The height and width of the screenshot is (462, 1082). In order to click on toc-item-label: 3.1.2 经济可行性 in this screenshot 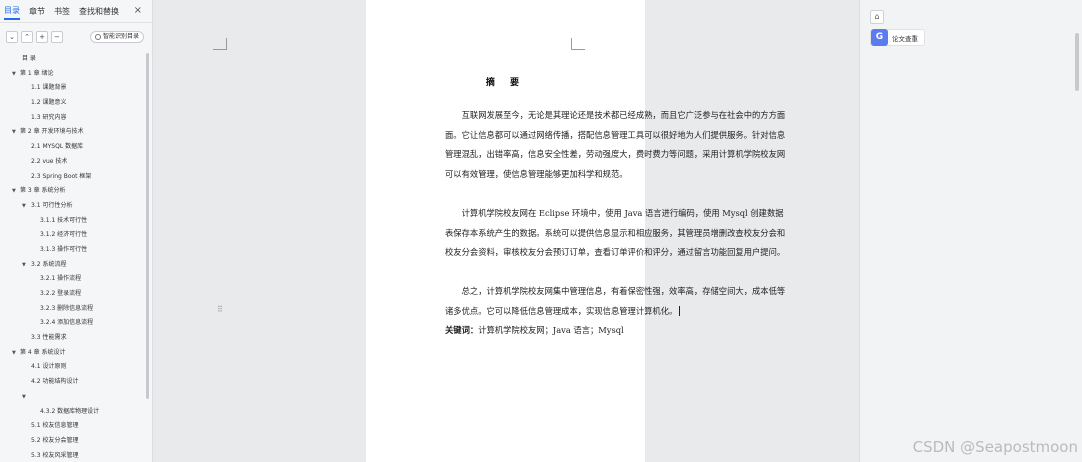, I will do `click(64, 235)`.